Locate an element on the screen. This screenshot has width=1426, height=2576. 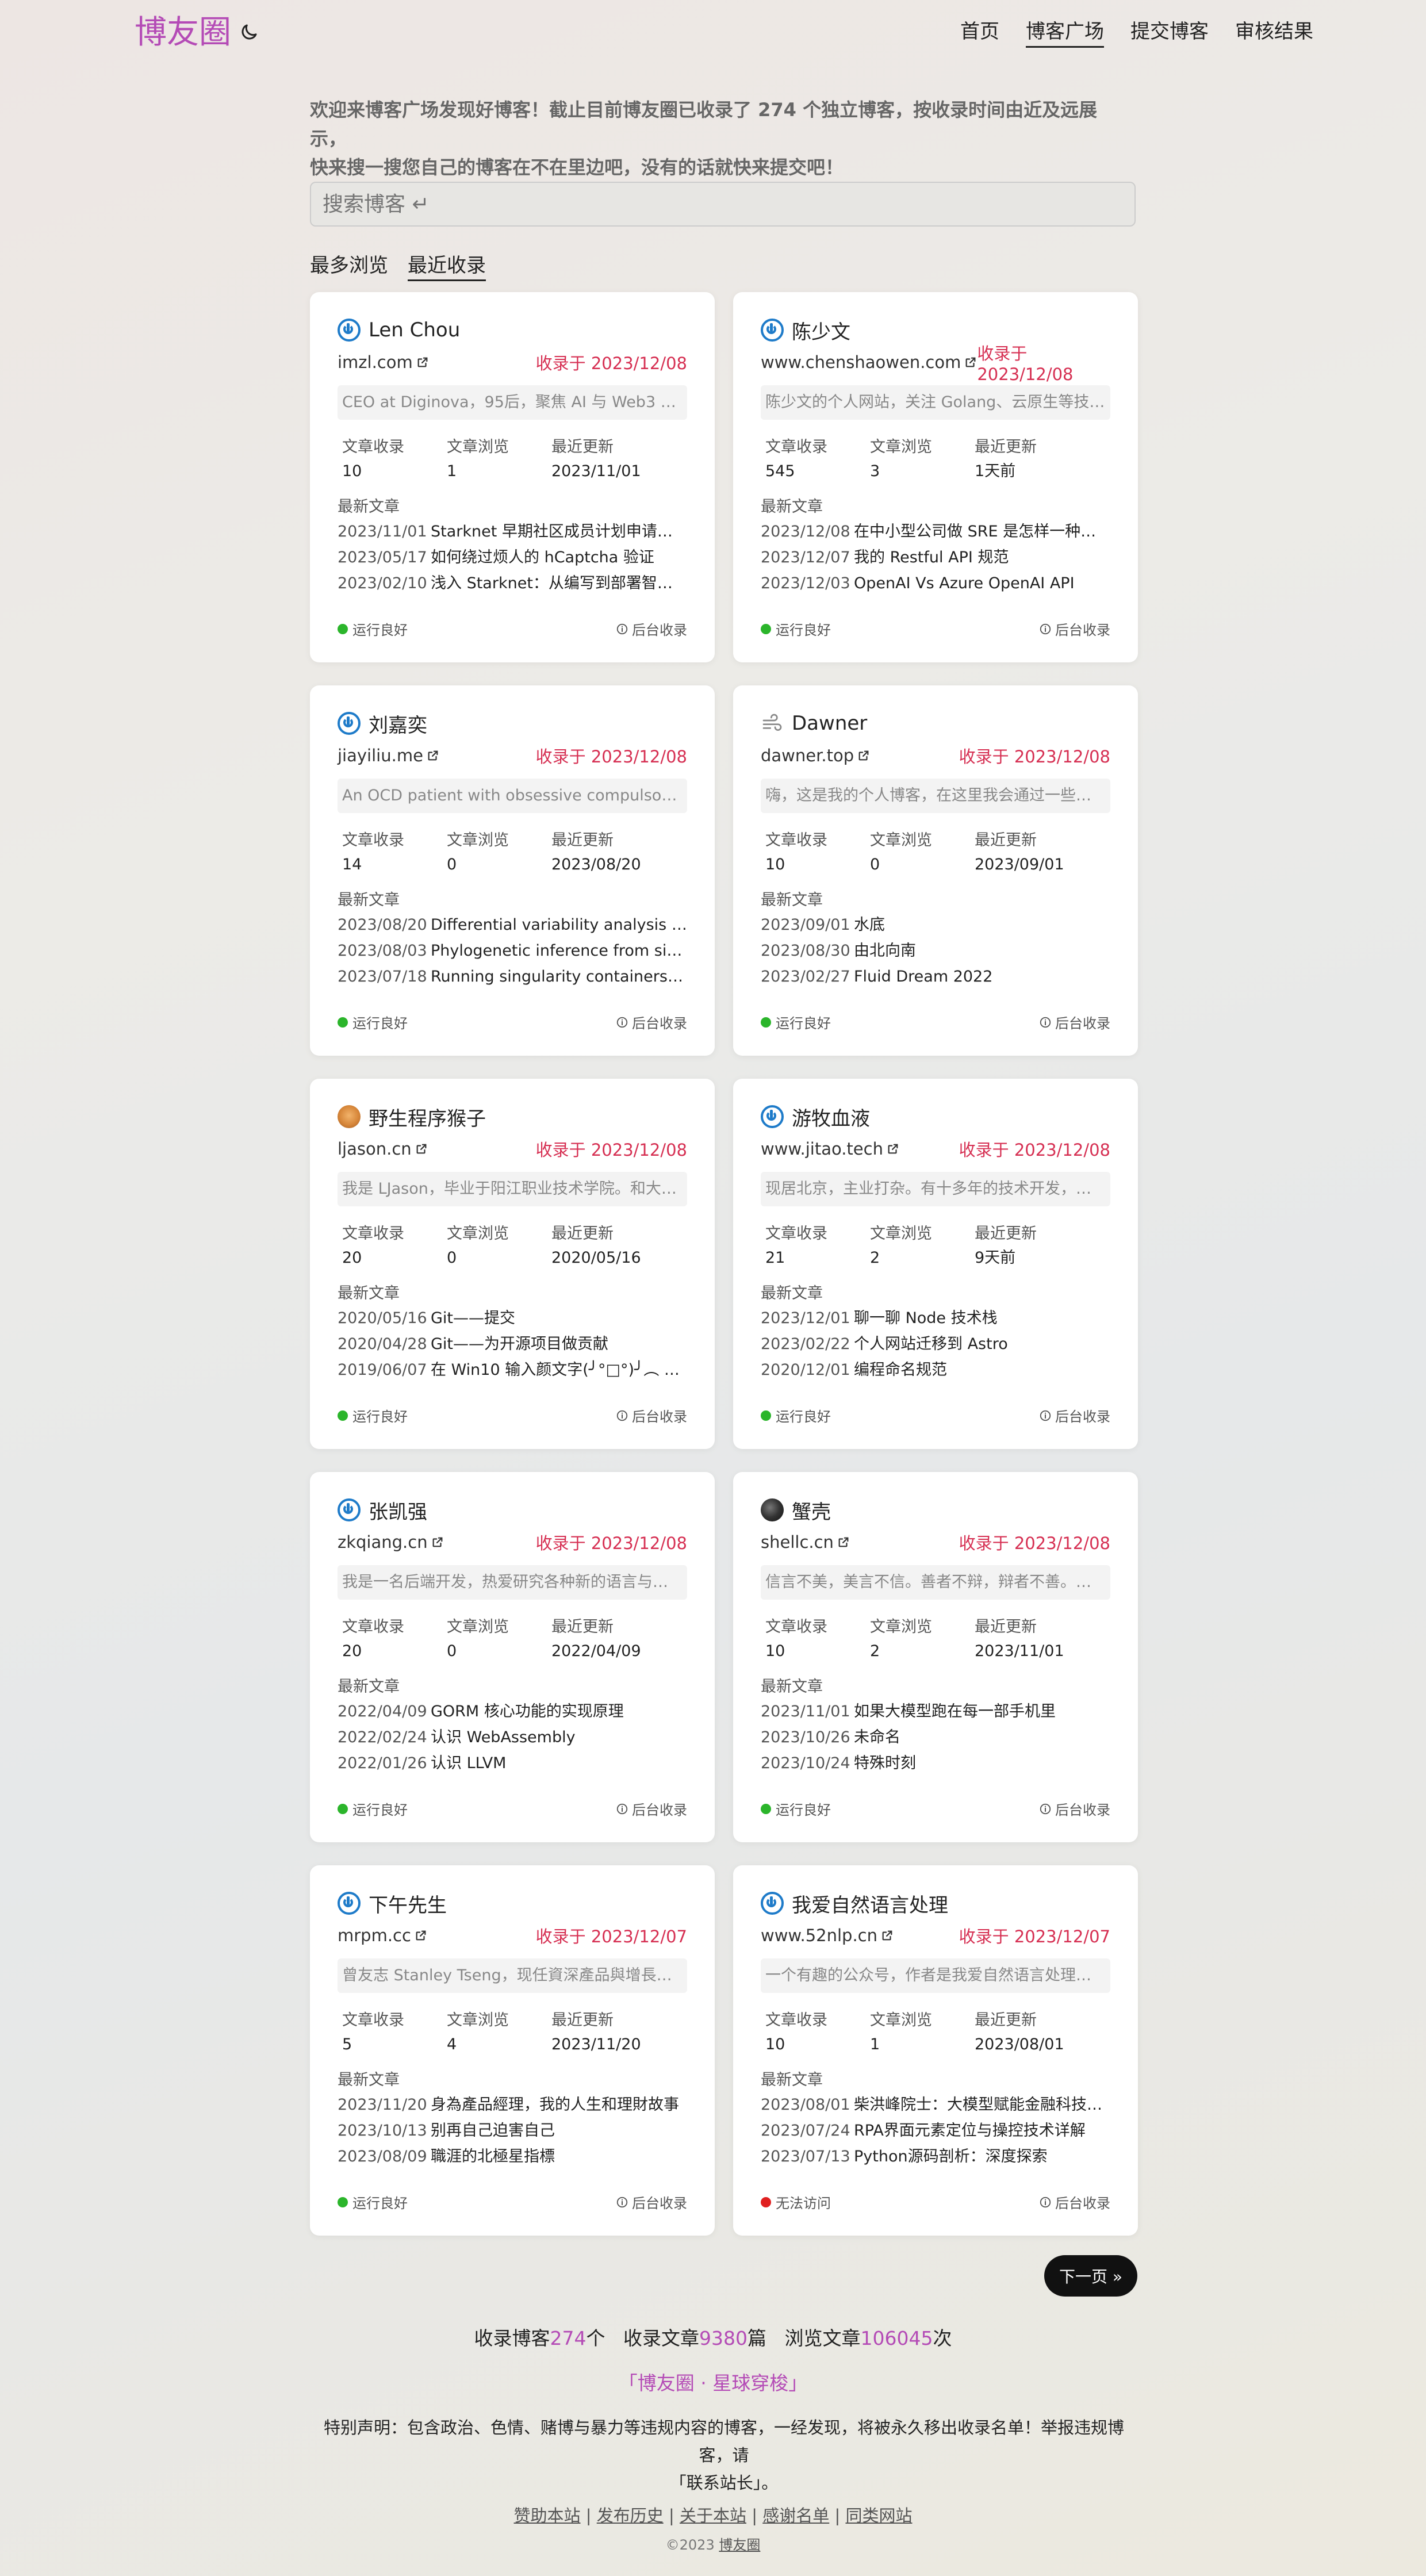
post-item: 2023/05/17 如何绕过烦人的 hCaptcha 验证 is located at coordinates (512, 557).